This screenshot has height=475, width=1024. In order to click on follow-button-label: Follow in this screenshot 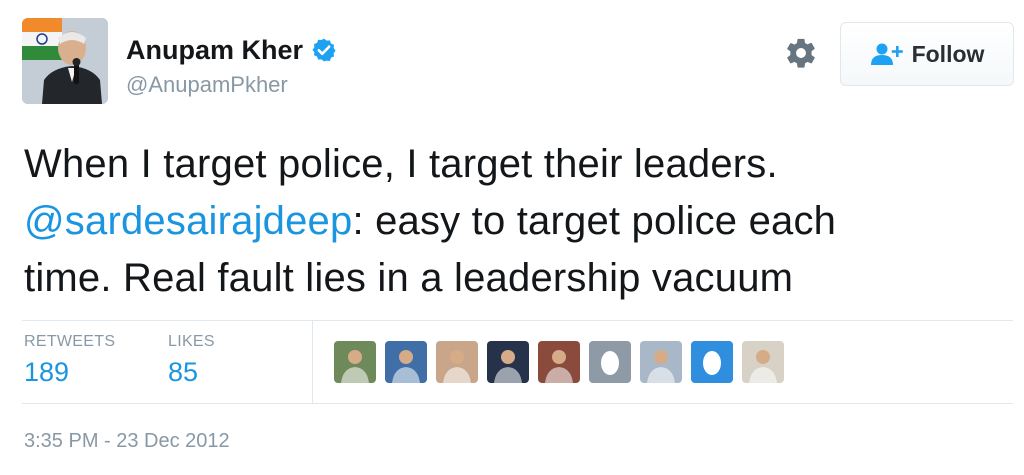, I will do `click(948, 53)`.